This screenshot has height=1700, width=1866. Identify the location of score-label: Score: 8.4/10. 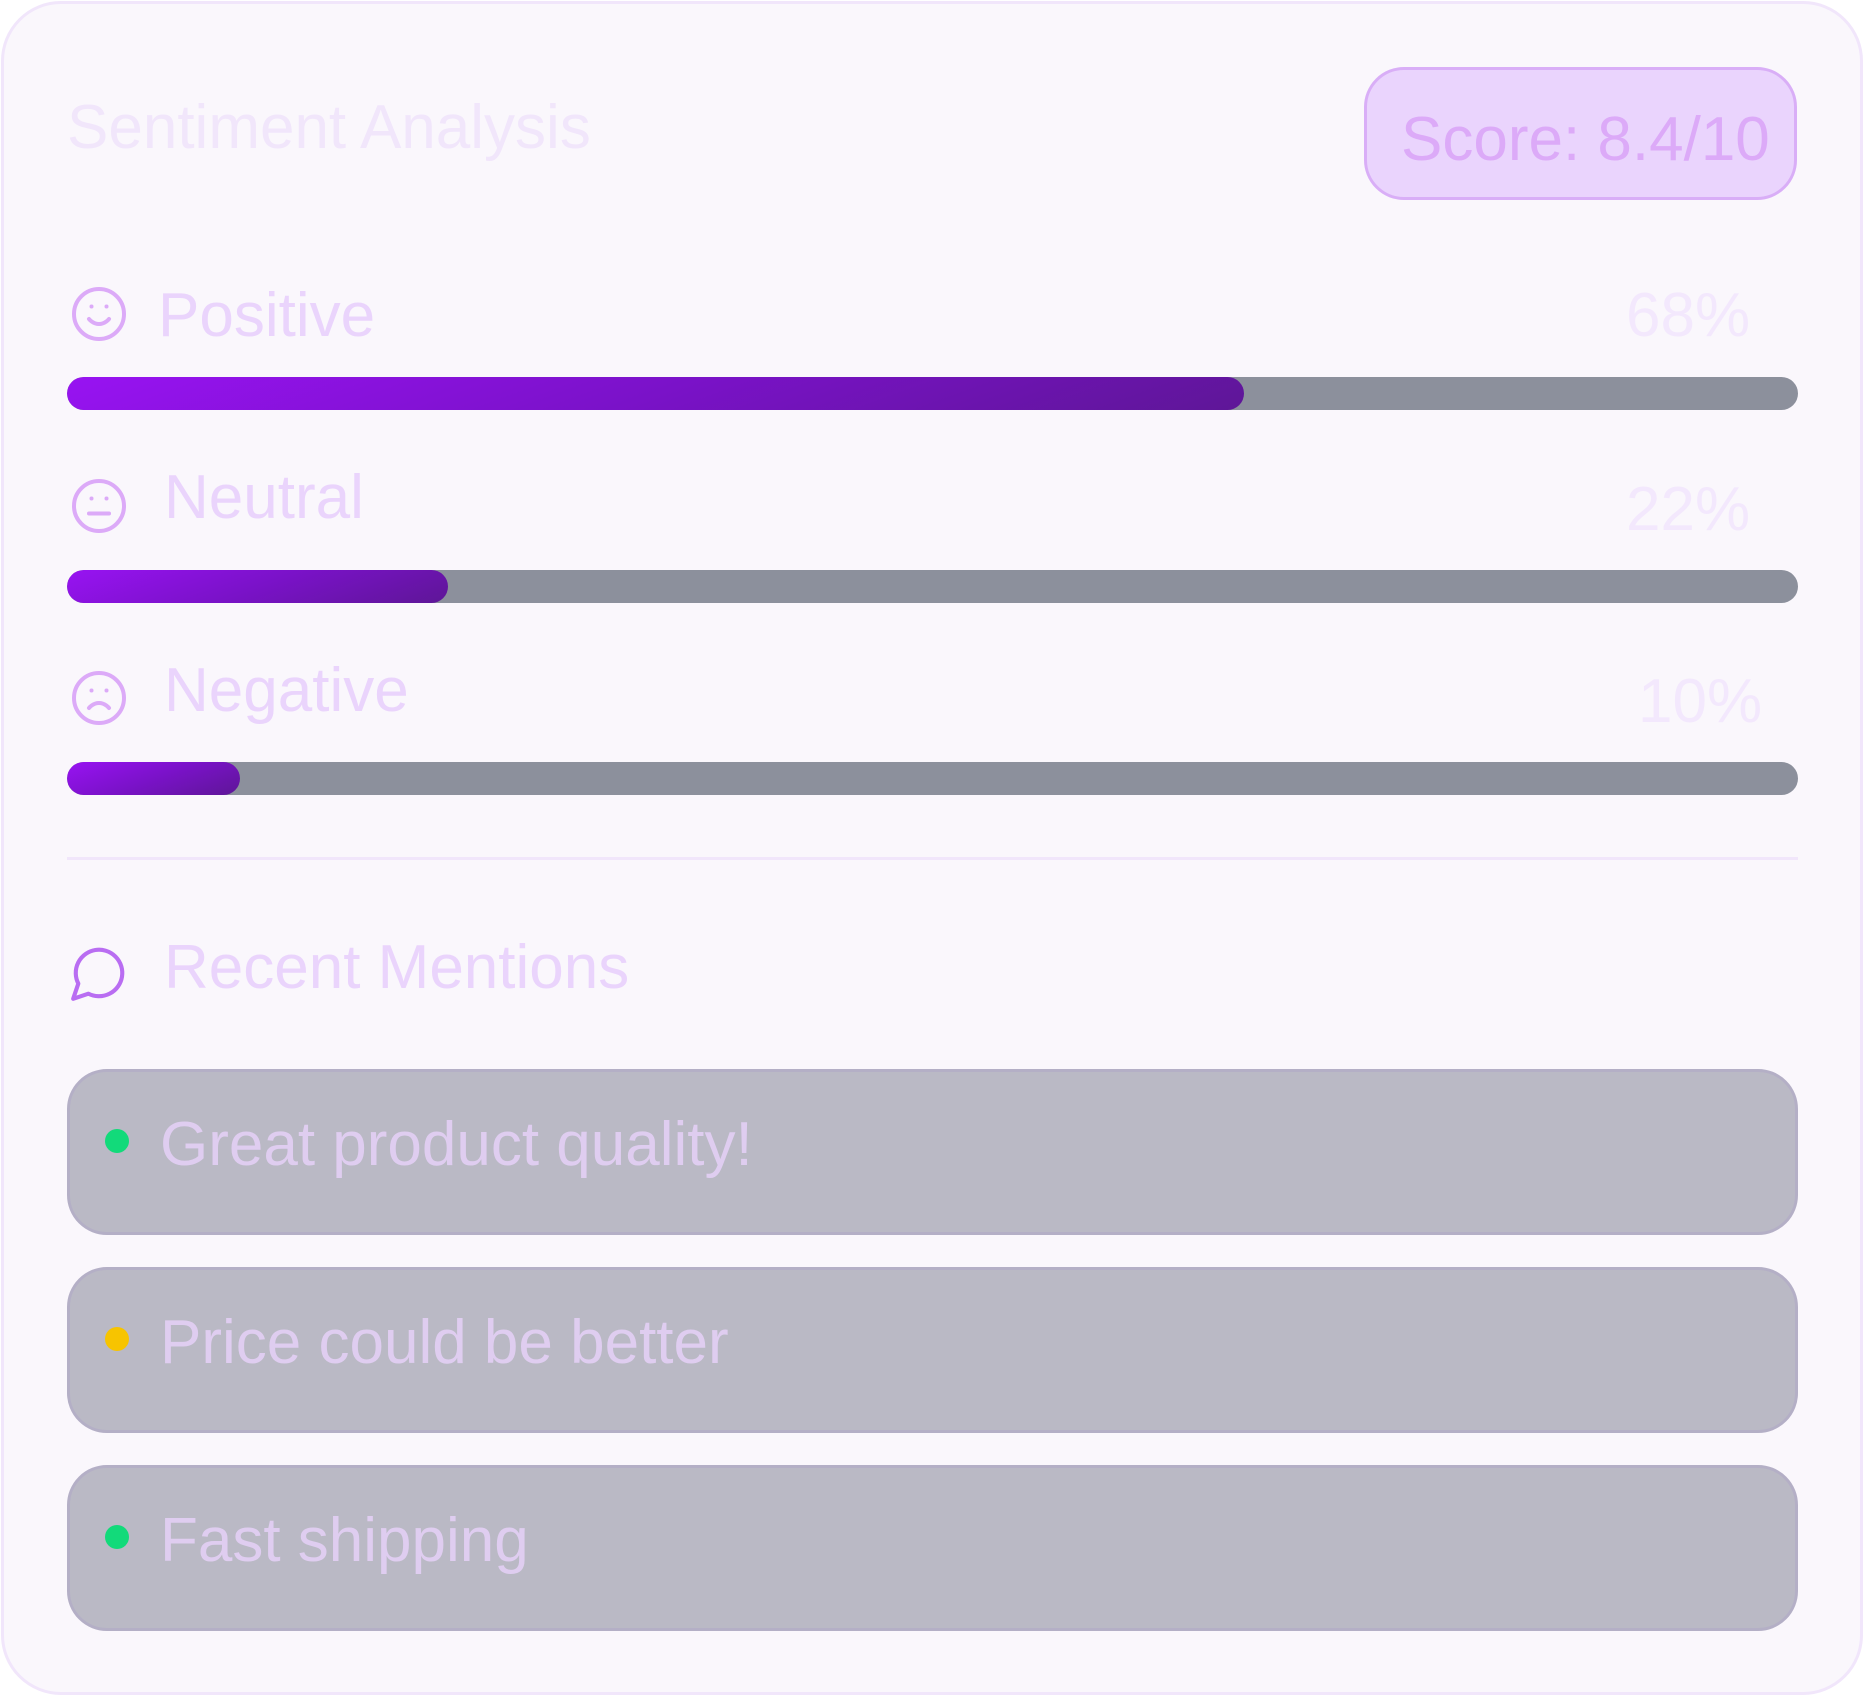
(1585, 139).